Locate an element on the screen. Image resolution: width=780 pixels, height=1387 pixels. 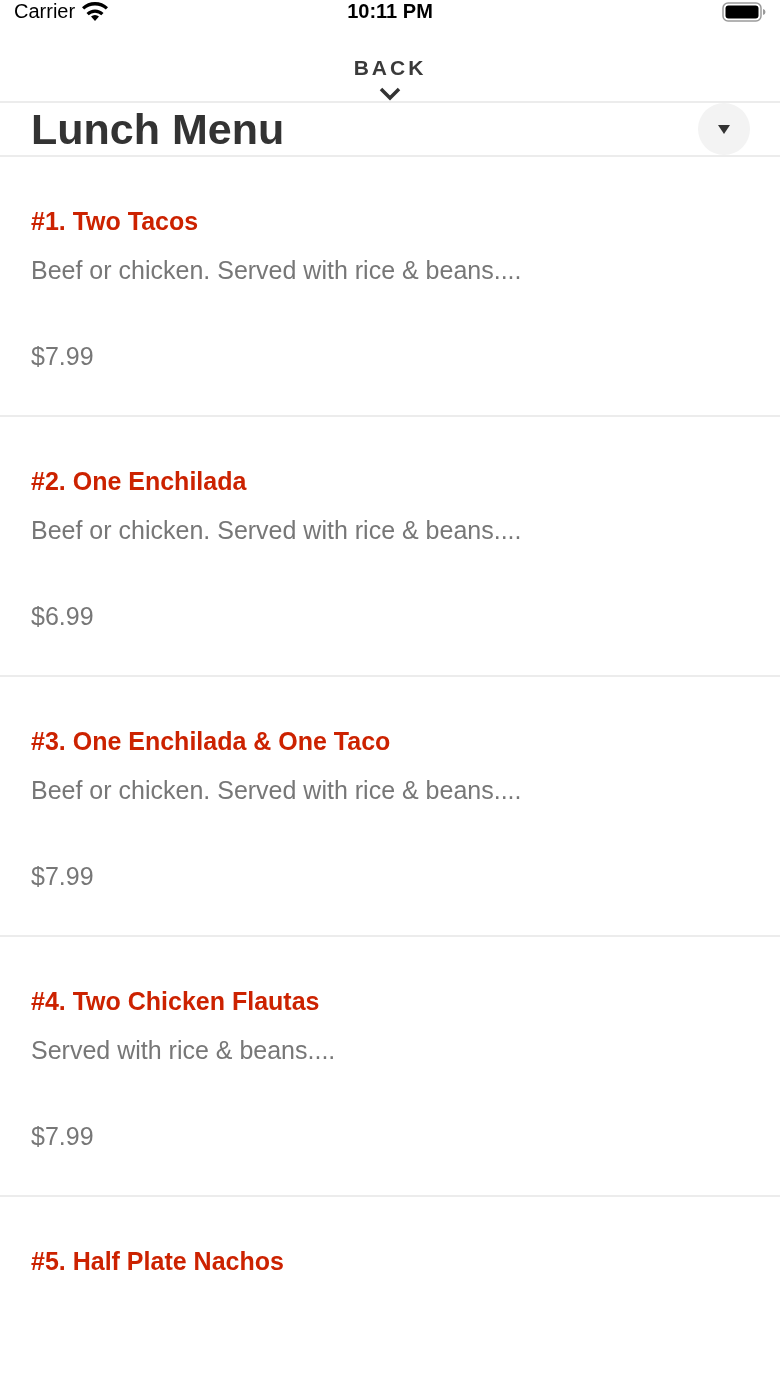
item-name: #2. One Enchilada is located at coordinates (139, 481).